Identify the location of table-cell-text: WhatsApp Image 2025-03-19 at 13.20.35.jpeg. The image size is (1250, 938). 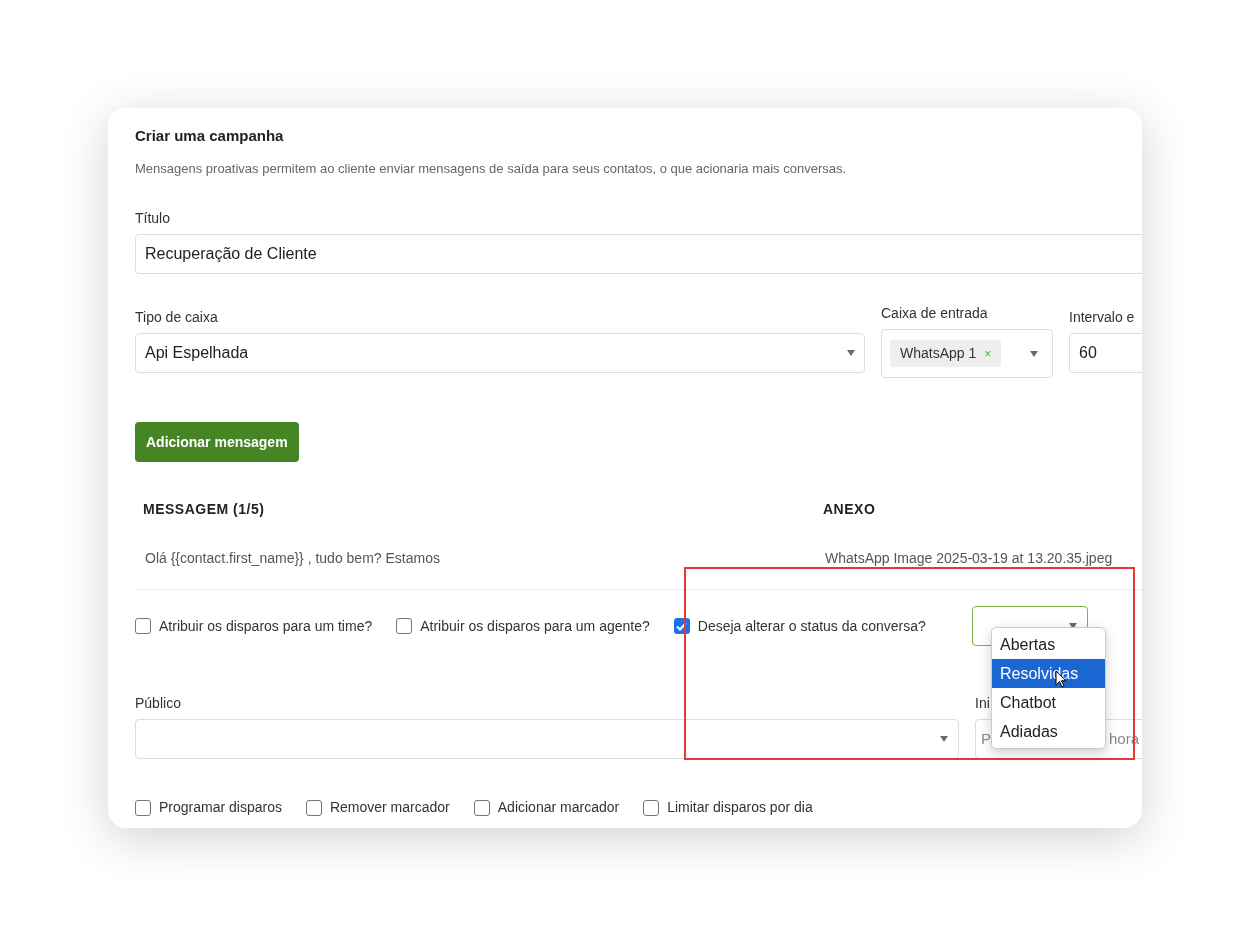
(968, 558).